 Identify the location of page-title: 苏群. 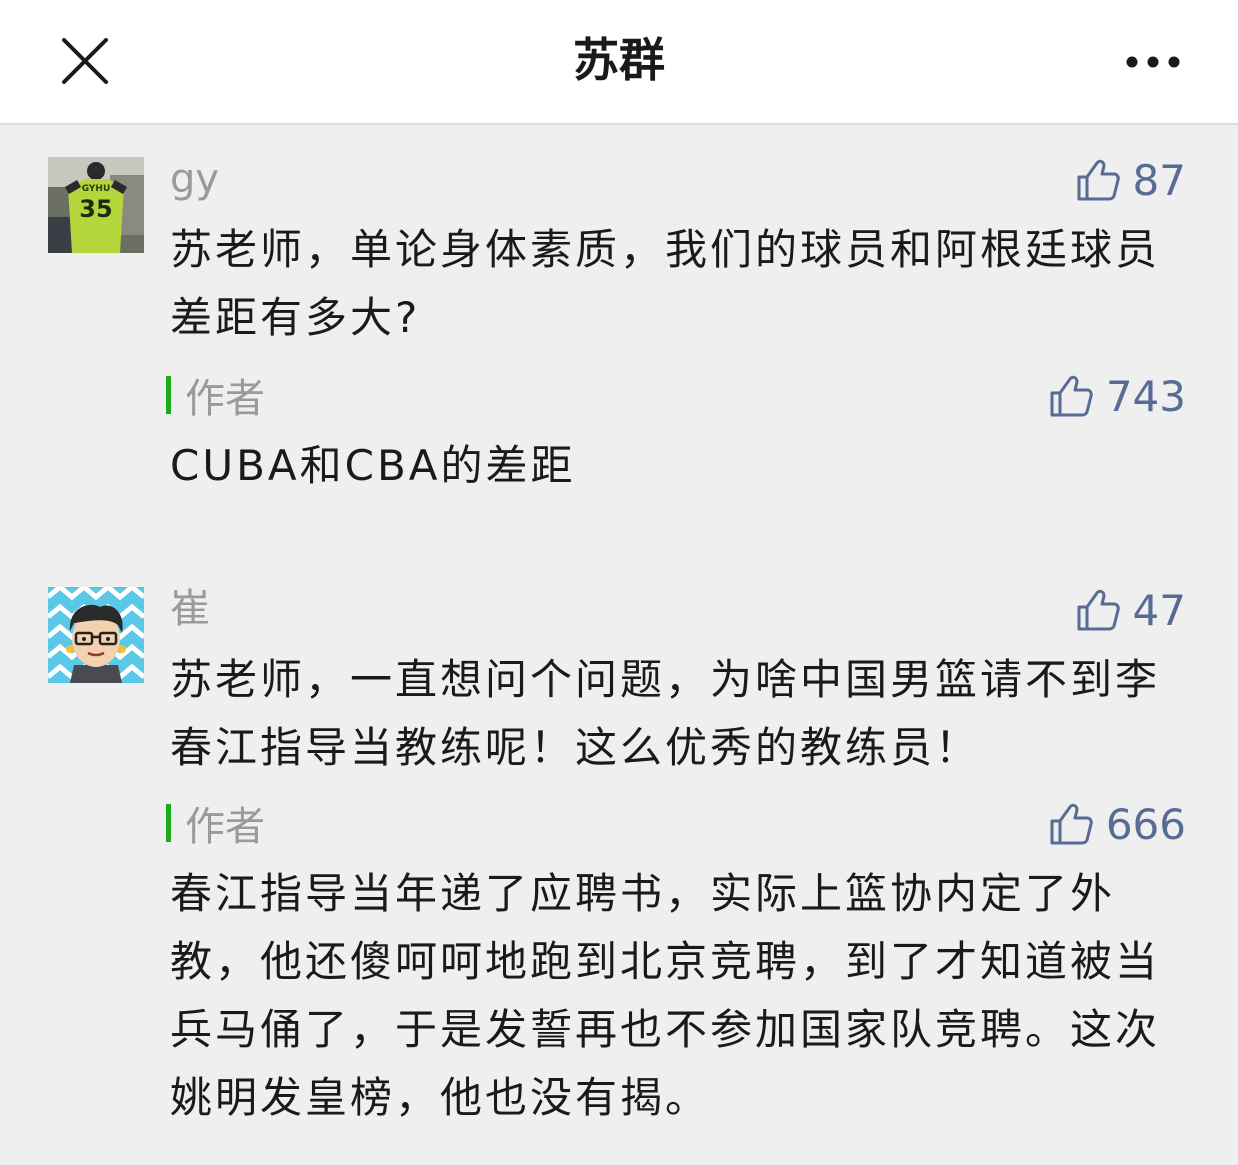
(619, 60).